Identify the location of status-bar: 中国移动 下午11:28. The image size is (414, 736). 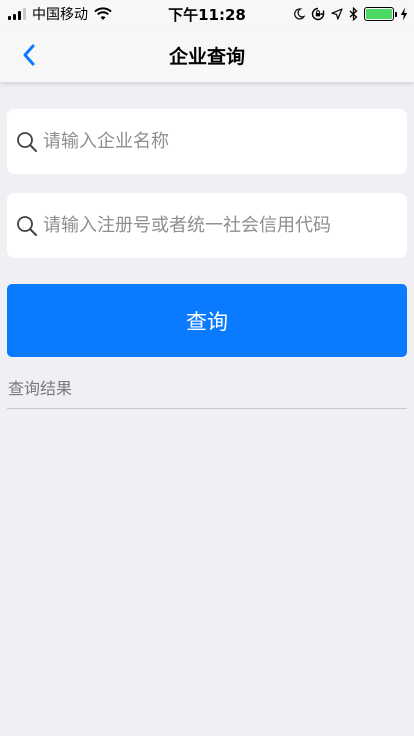
(207, 14).